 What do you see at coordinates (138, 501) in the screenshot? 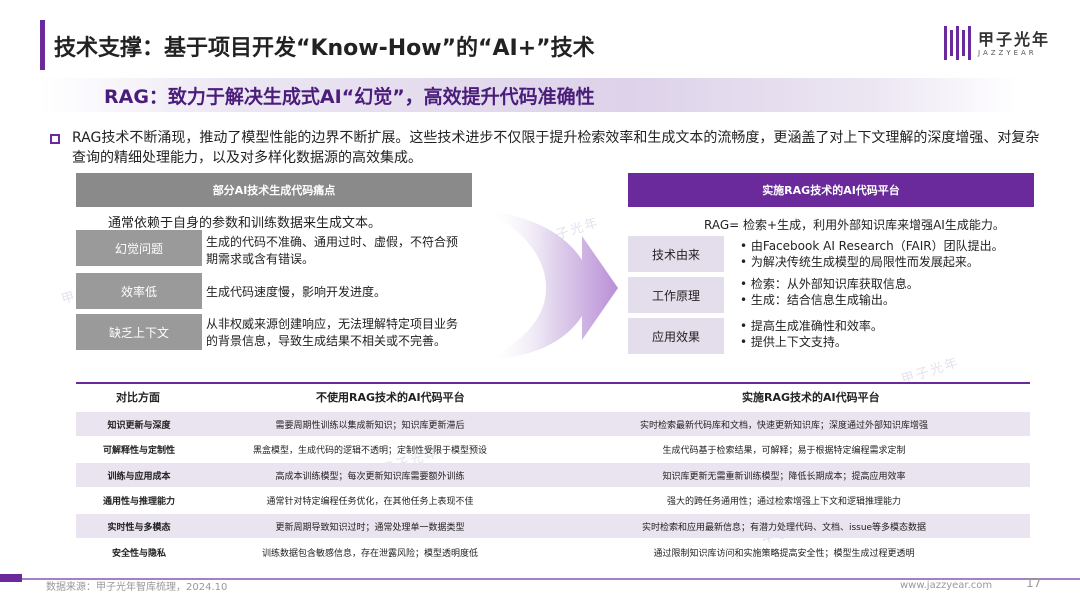
I see `table-cell-aspect: 通用性与推理能力` at bounding box center [138, 501].